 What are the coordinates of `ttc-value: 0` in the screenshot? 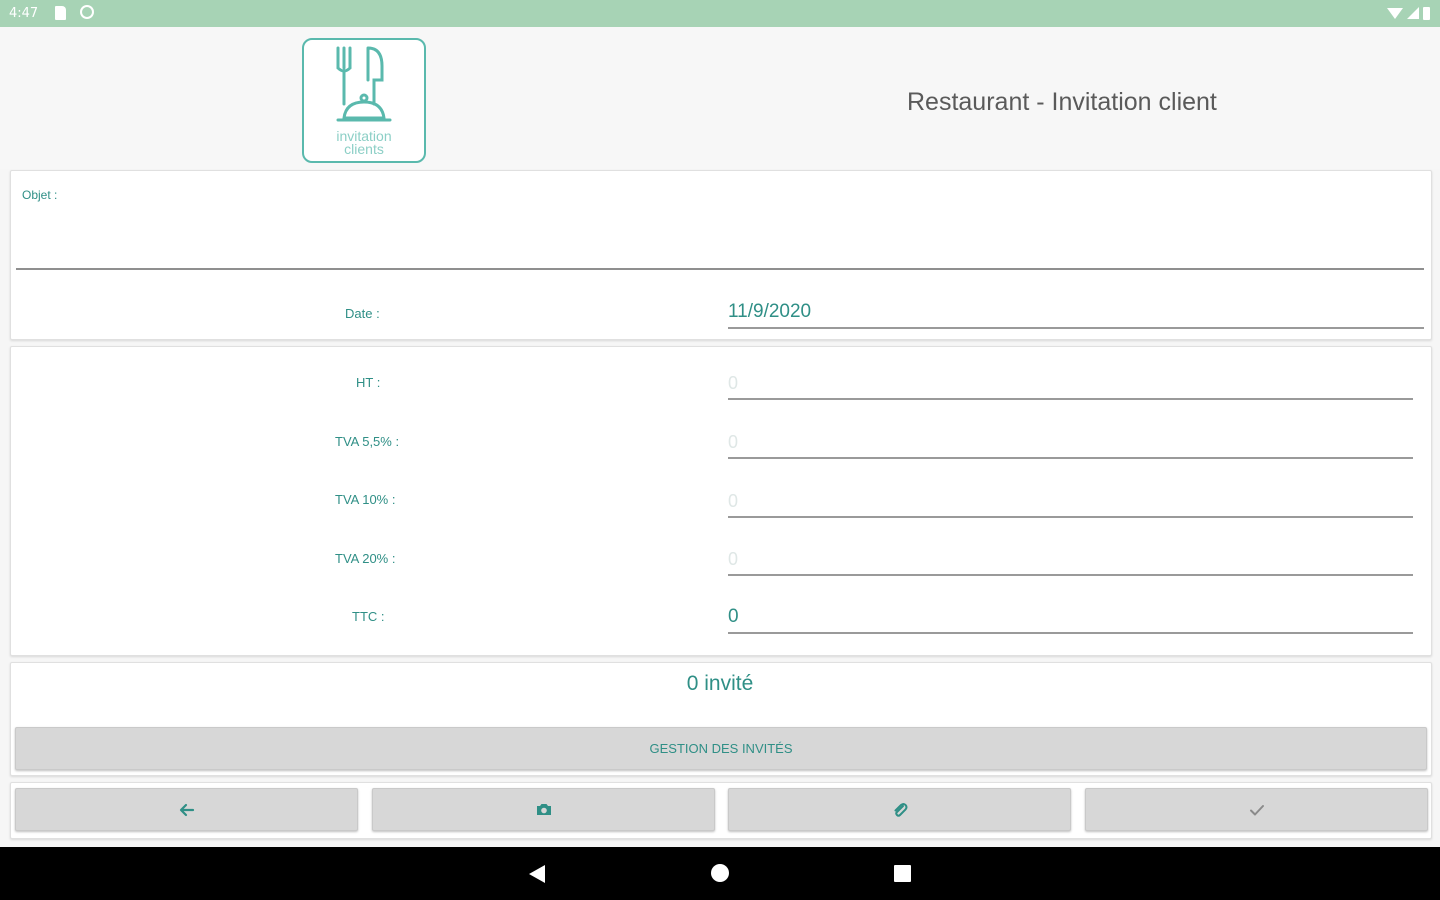 It's located at (733, 616).